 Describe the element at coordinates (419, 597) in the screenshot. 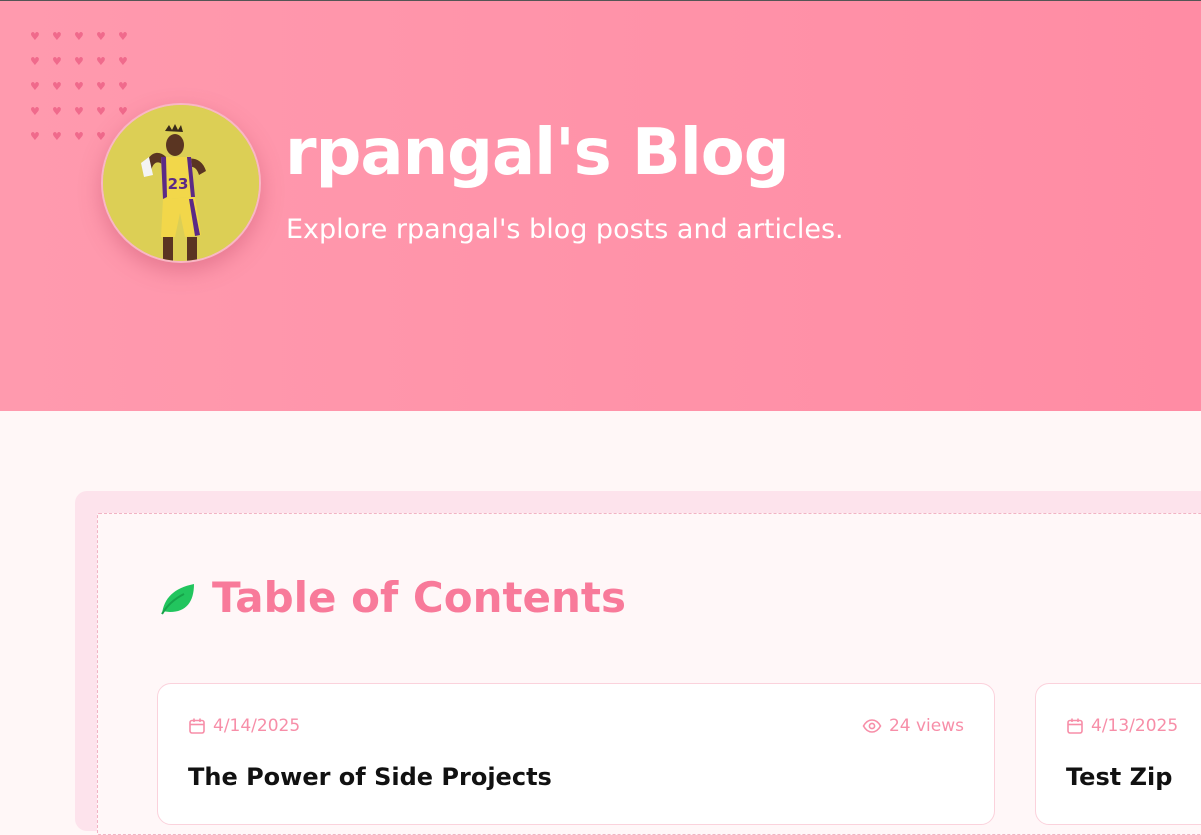

I see `toc-title: Table of Contents` at that location.